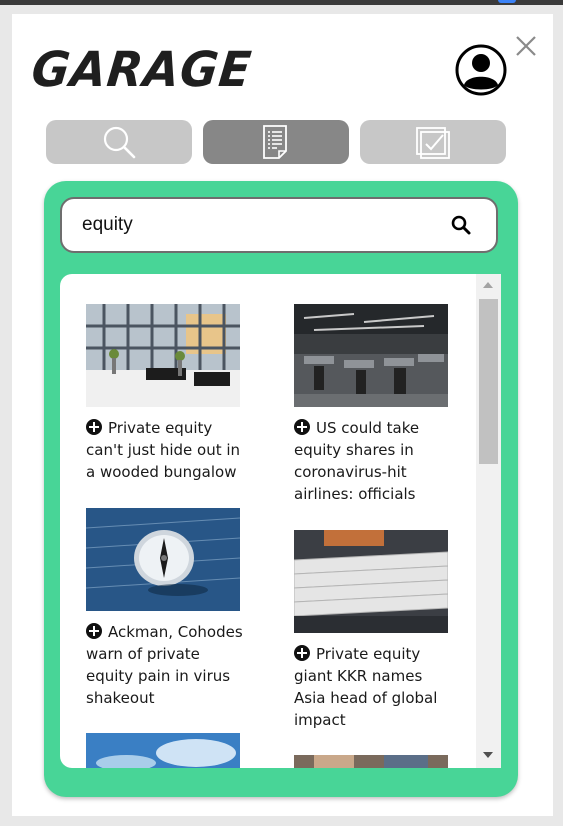 This screenshot has width=563, height=826. I want to click on app-logo: GARAGE, so click(142, 69).